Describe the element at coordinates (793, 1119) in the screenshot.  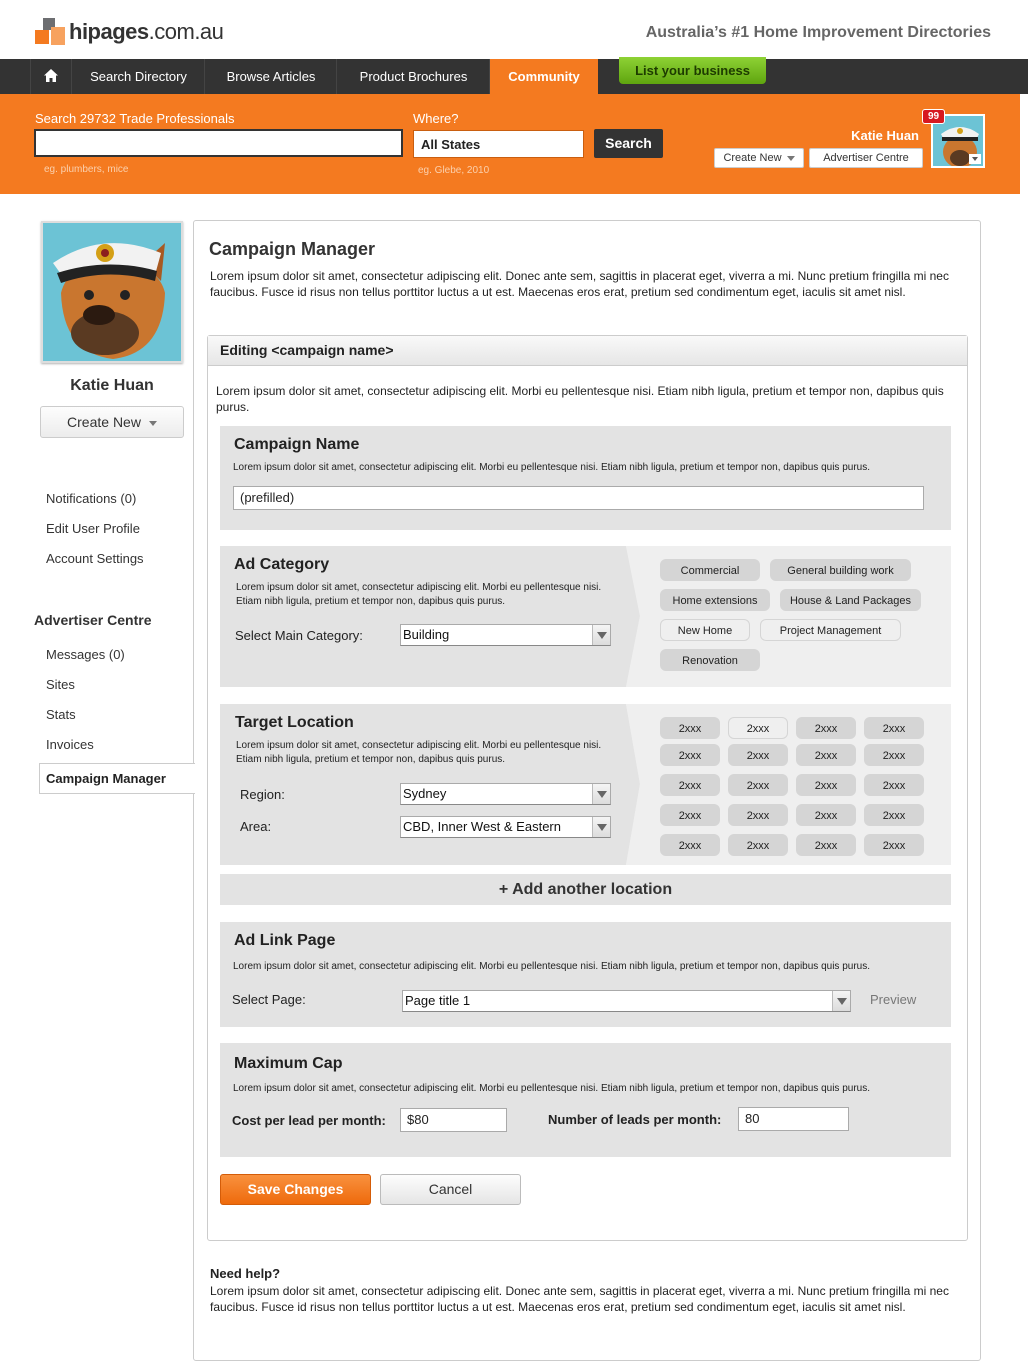
I see `leads-per-month-input: 80` at that location.